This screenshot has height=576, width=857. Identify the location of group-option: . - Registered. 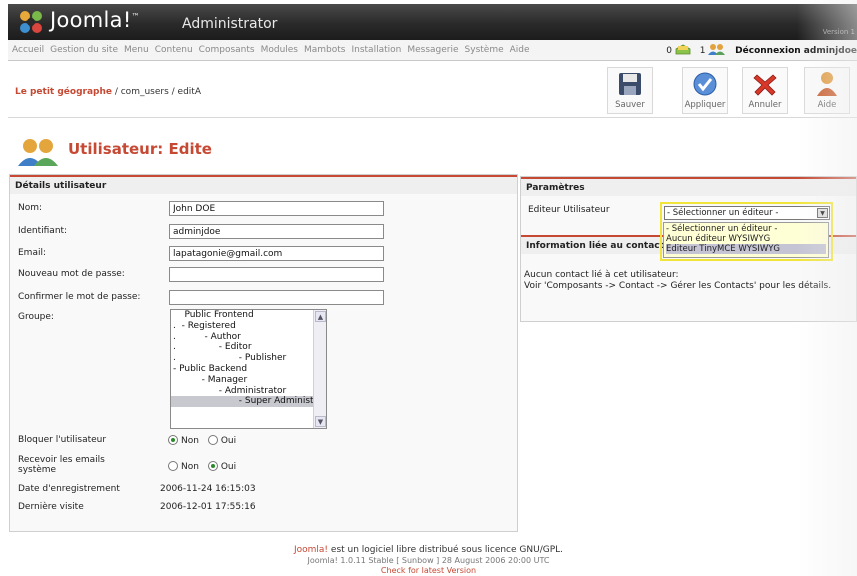
(242, 326).